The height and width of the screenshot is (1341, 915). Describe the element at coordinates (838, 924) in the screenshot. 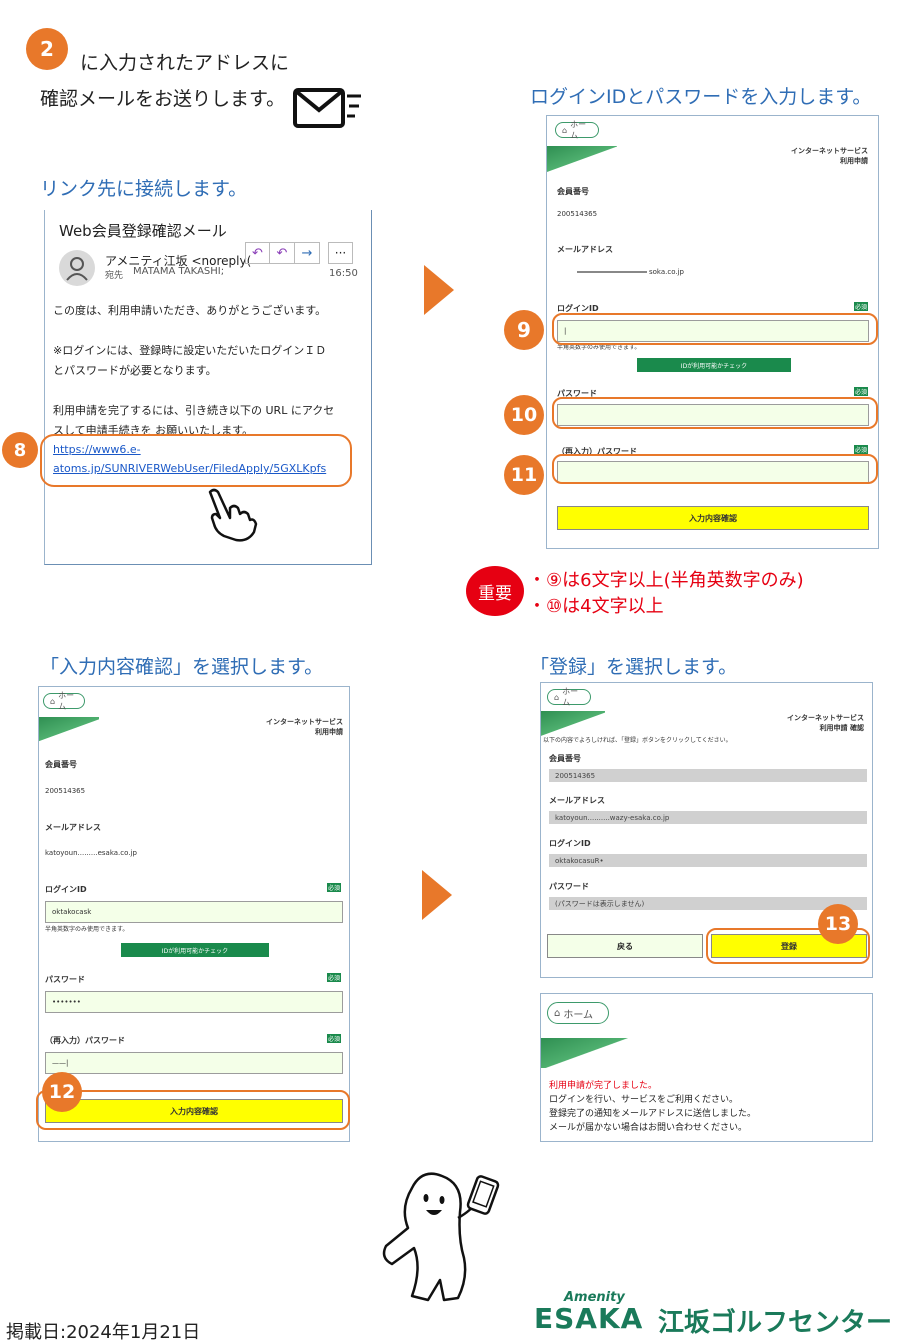

I see `step-13-badge: 13` at that location.